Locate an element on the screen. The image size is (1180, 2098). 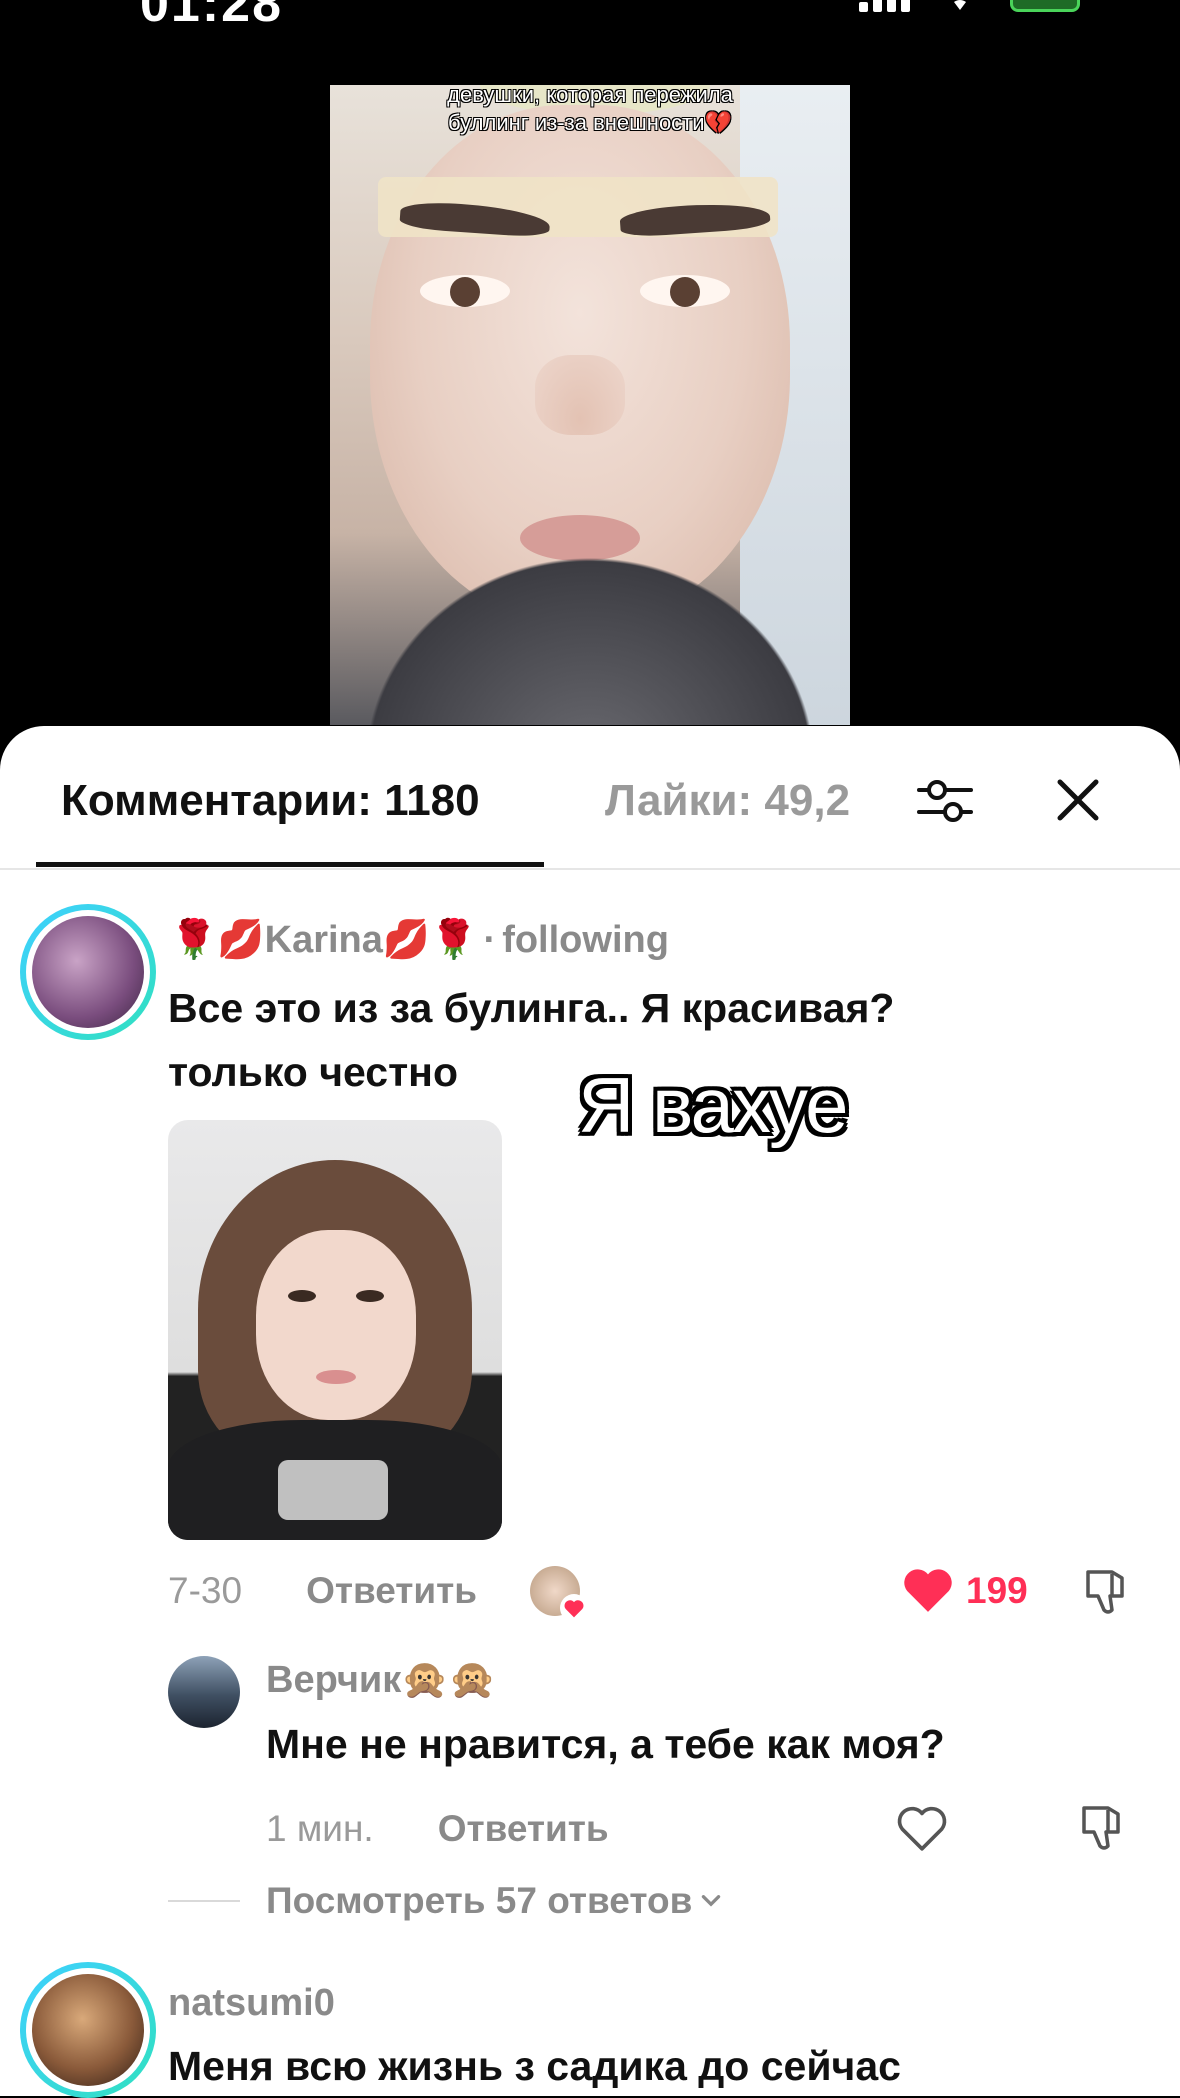
comment-text: Меня всю жизнь з садика до сейчас is located at coordinates (534, 2066).